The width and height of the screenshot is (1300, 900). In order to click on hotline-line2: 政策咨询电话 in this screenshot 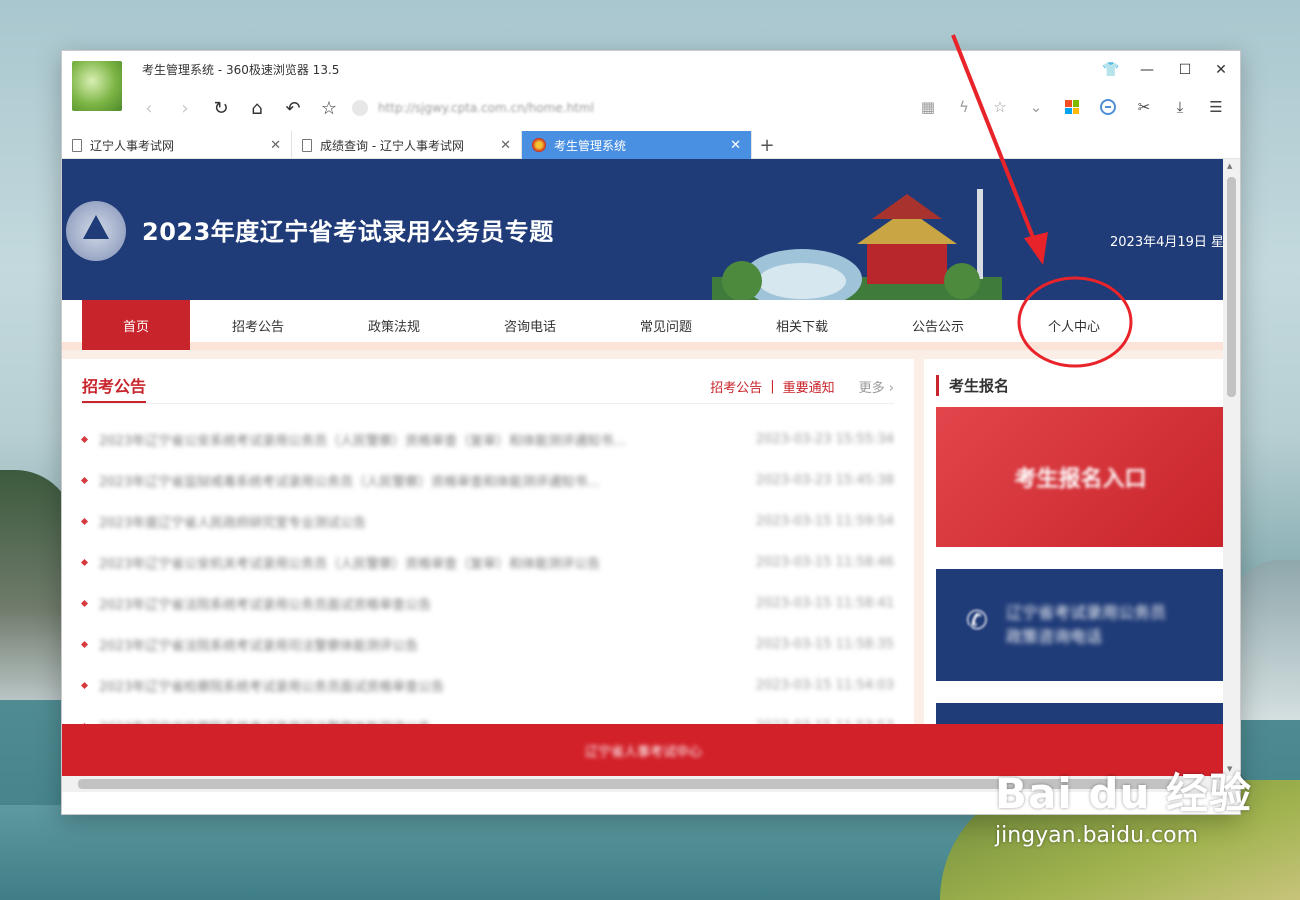, I will do `click(1054, 636)`.